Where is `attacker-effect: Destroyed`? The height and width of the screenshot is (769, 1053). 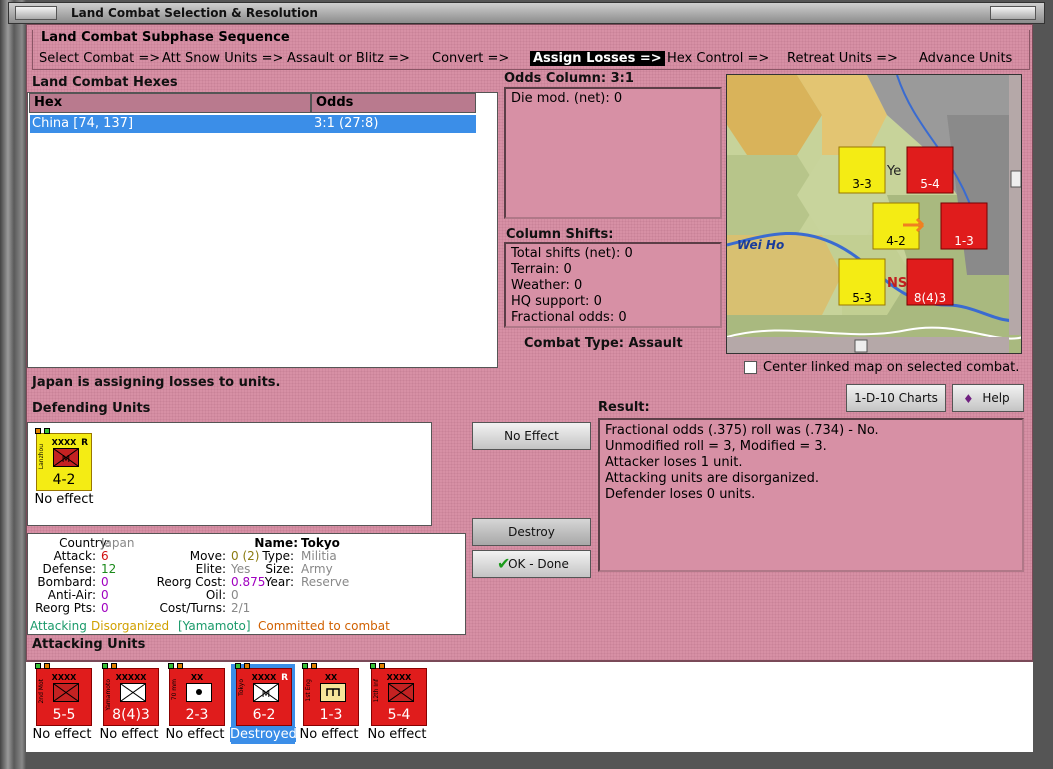
attacker-effect: Destroyed is located at coordinates (263, 734).